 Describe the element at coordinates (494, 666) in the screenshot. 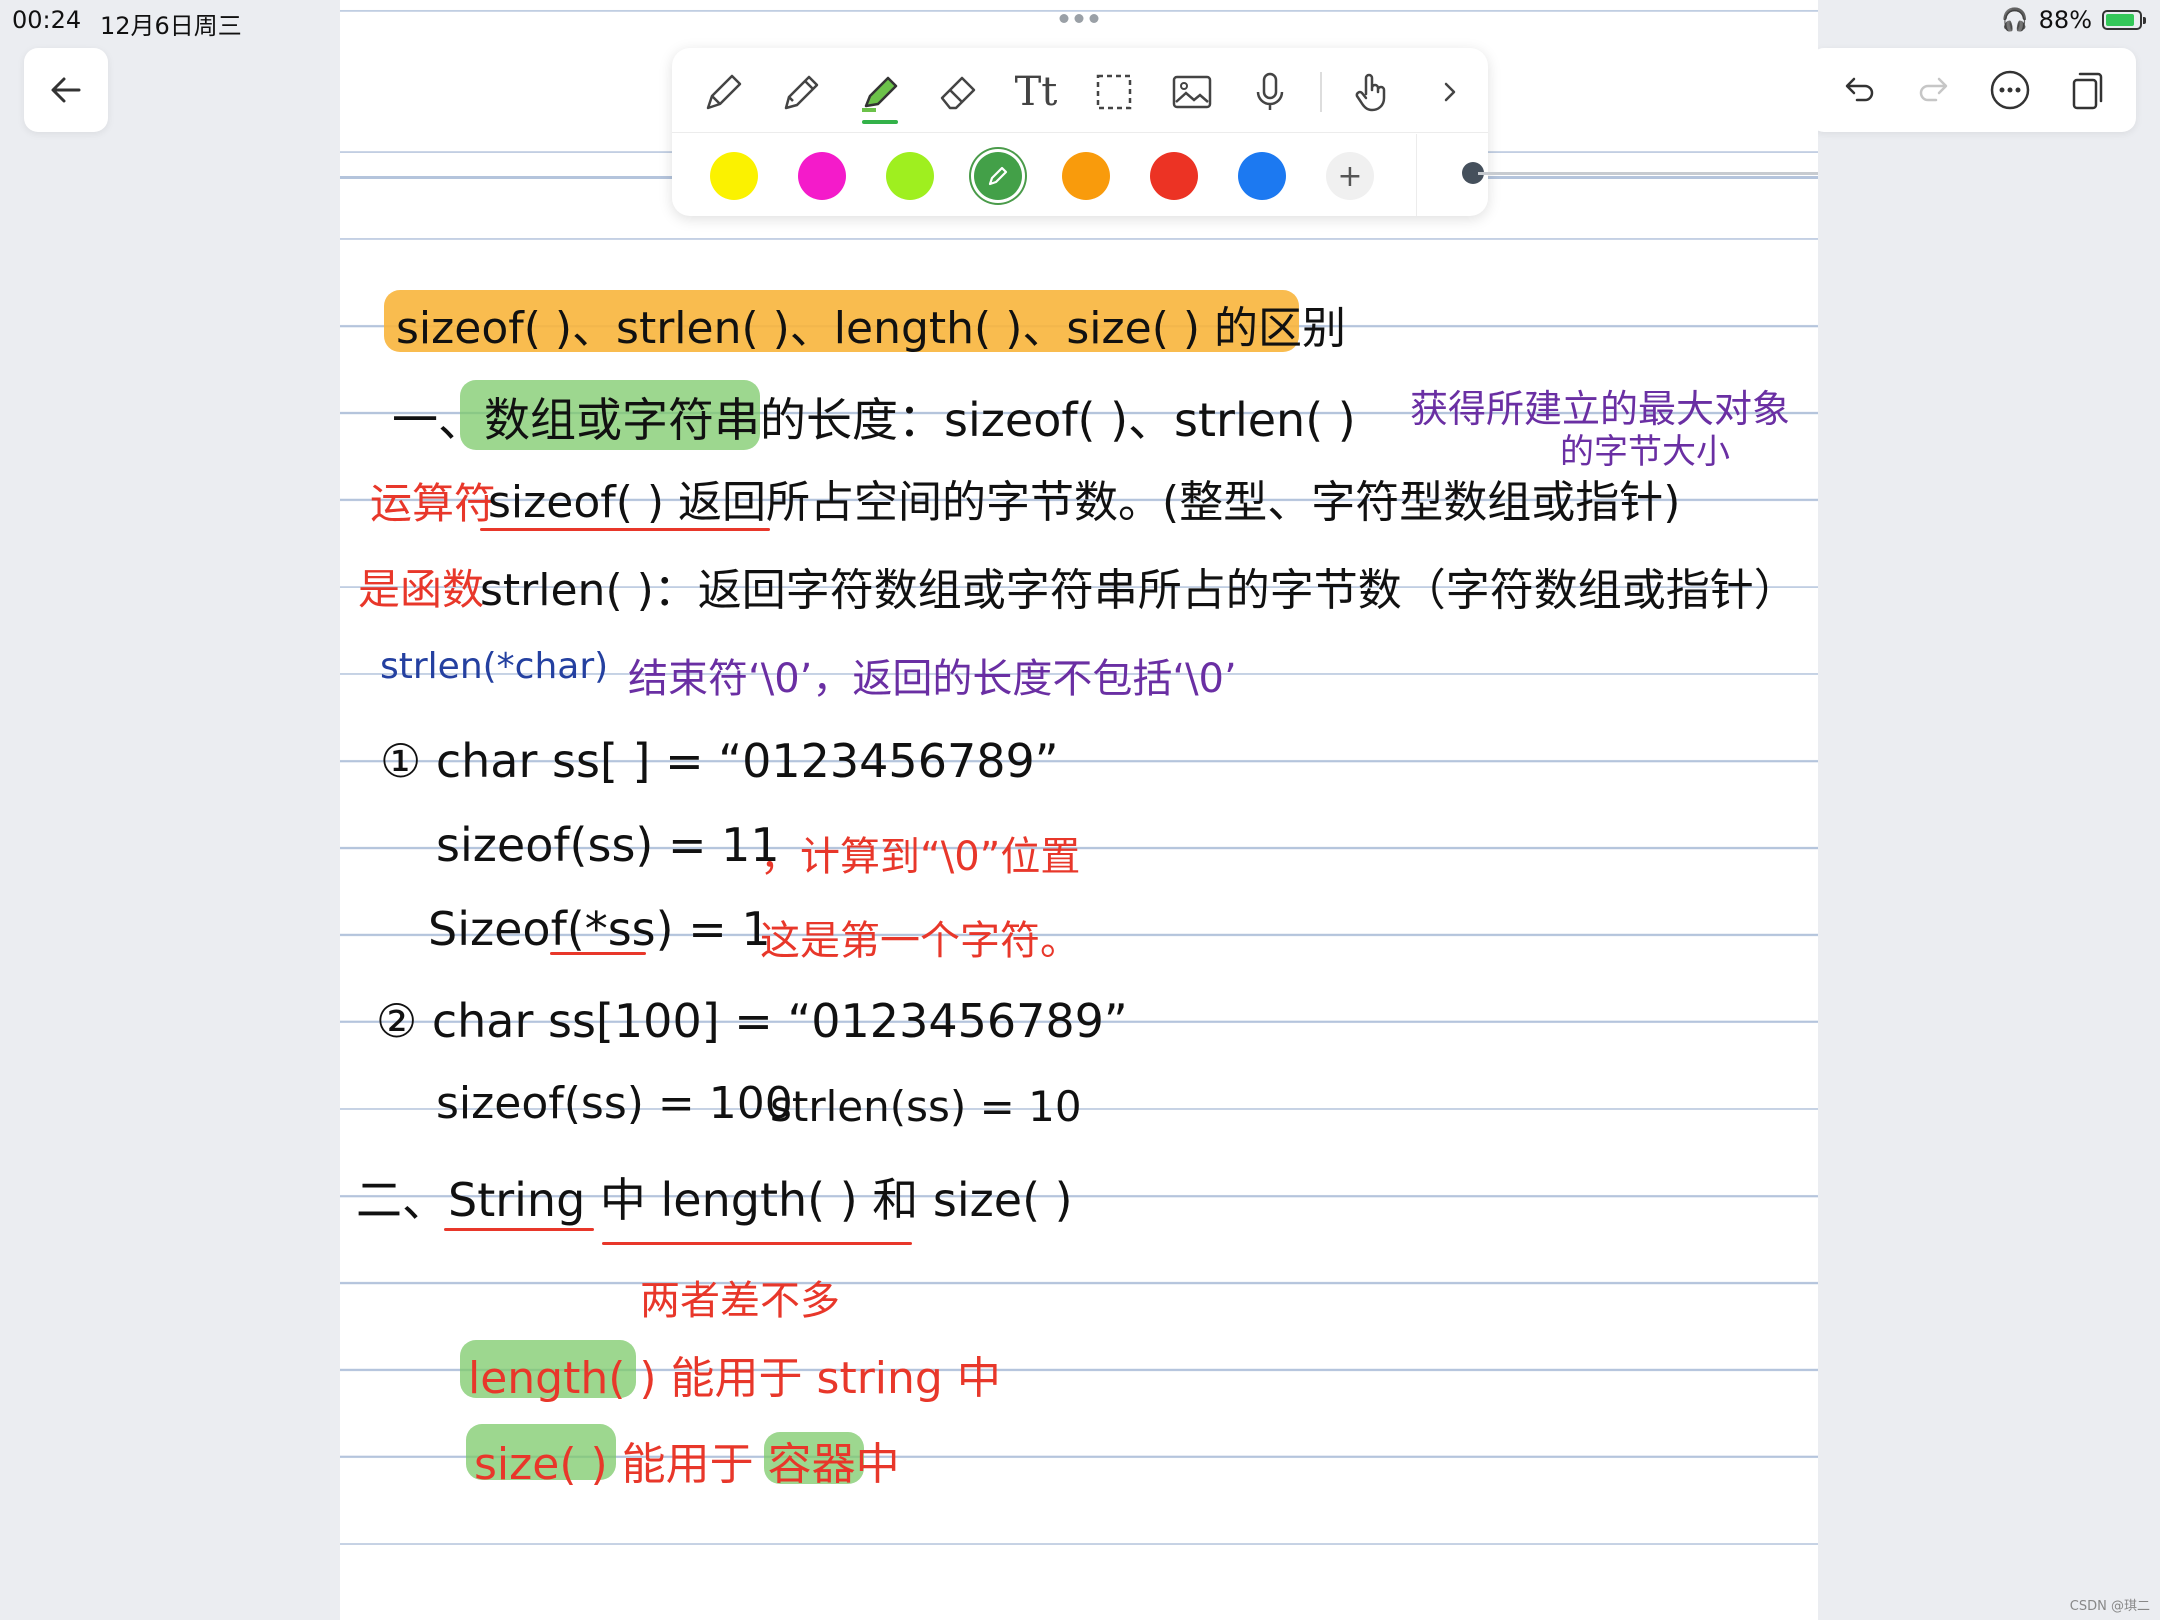

I see `strlen-signature: strlen(*char)` at that location.